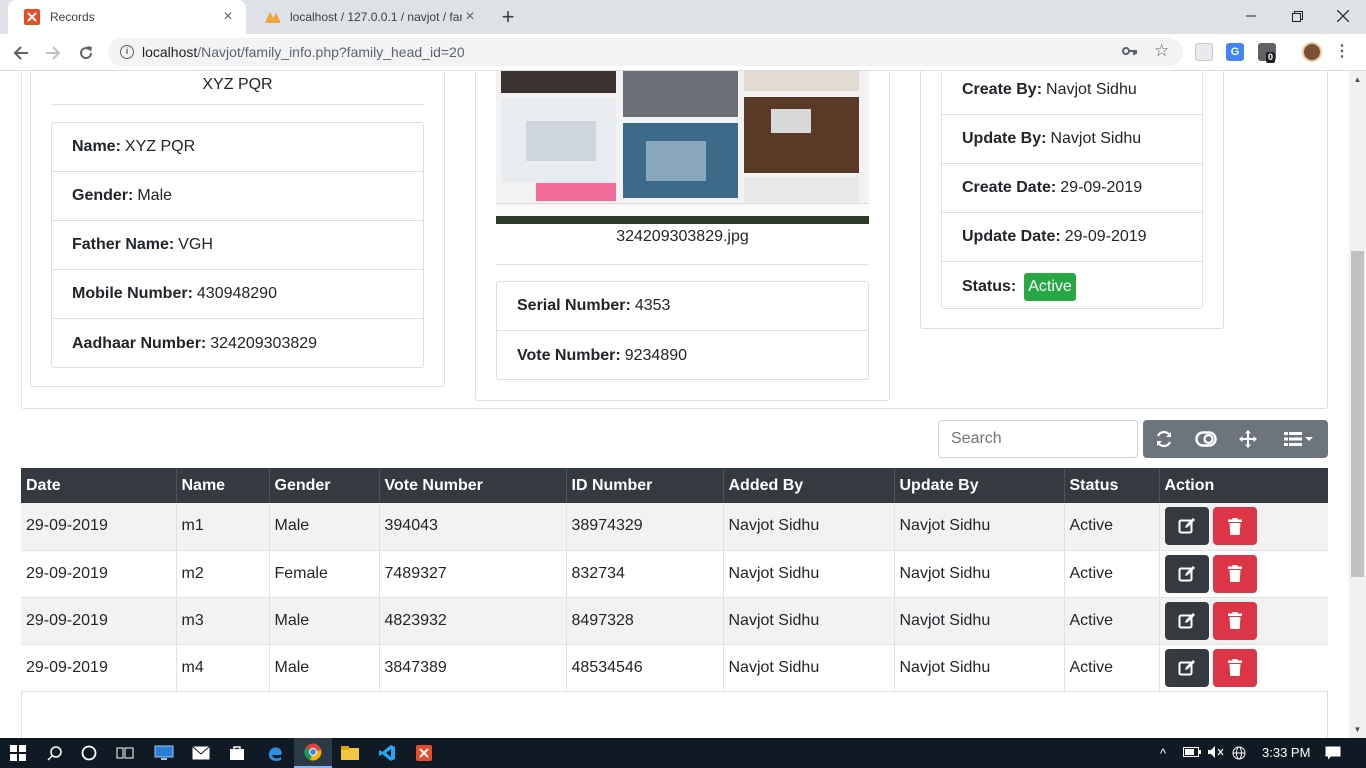 The height and width of the screenshot is (768, 1366). I want to click on columns-icon, so click(1298, 439).